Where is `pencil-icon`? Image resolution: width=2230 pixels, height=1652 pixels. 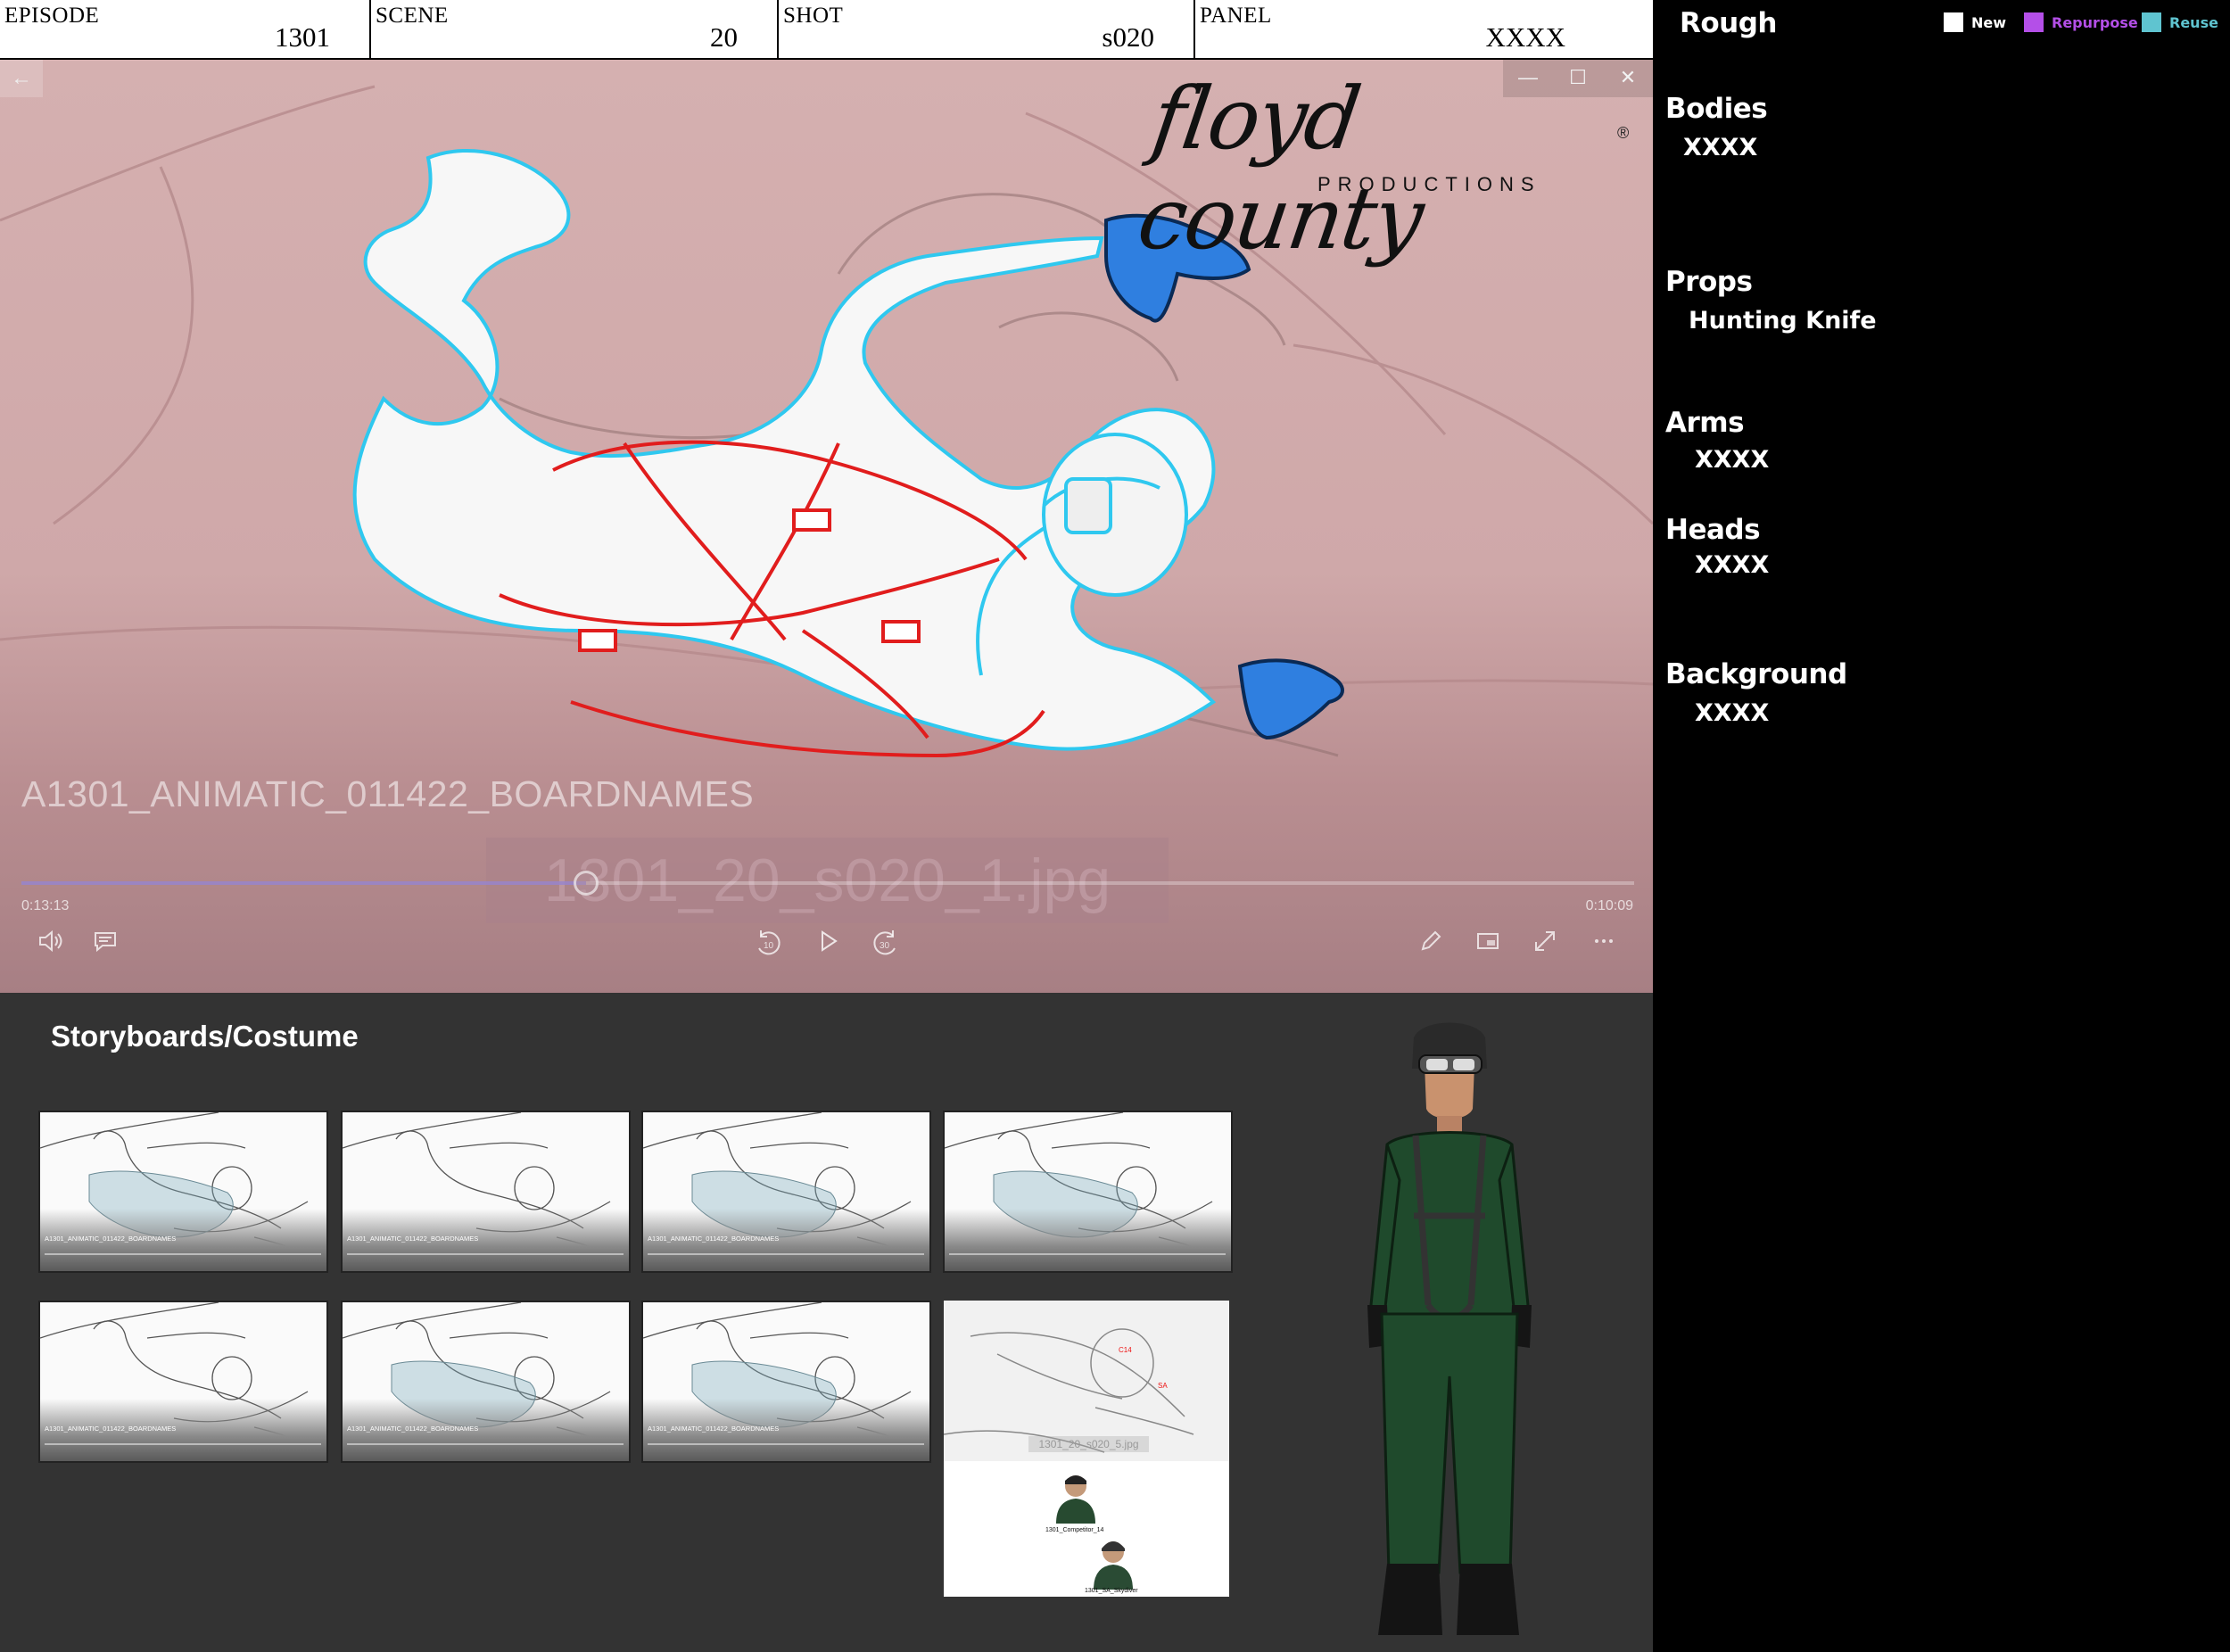 pencil-icon is located at coordinates (1430, 946).